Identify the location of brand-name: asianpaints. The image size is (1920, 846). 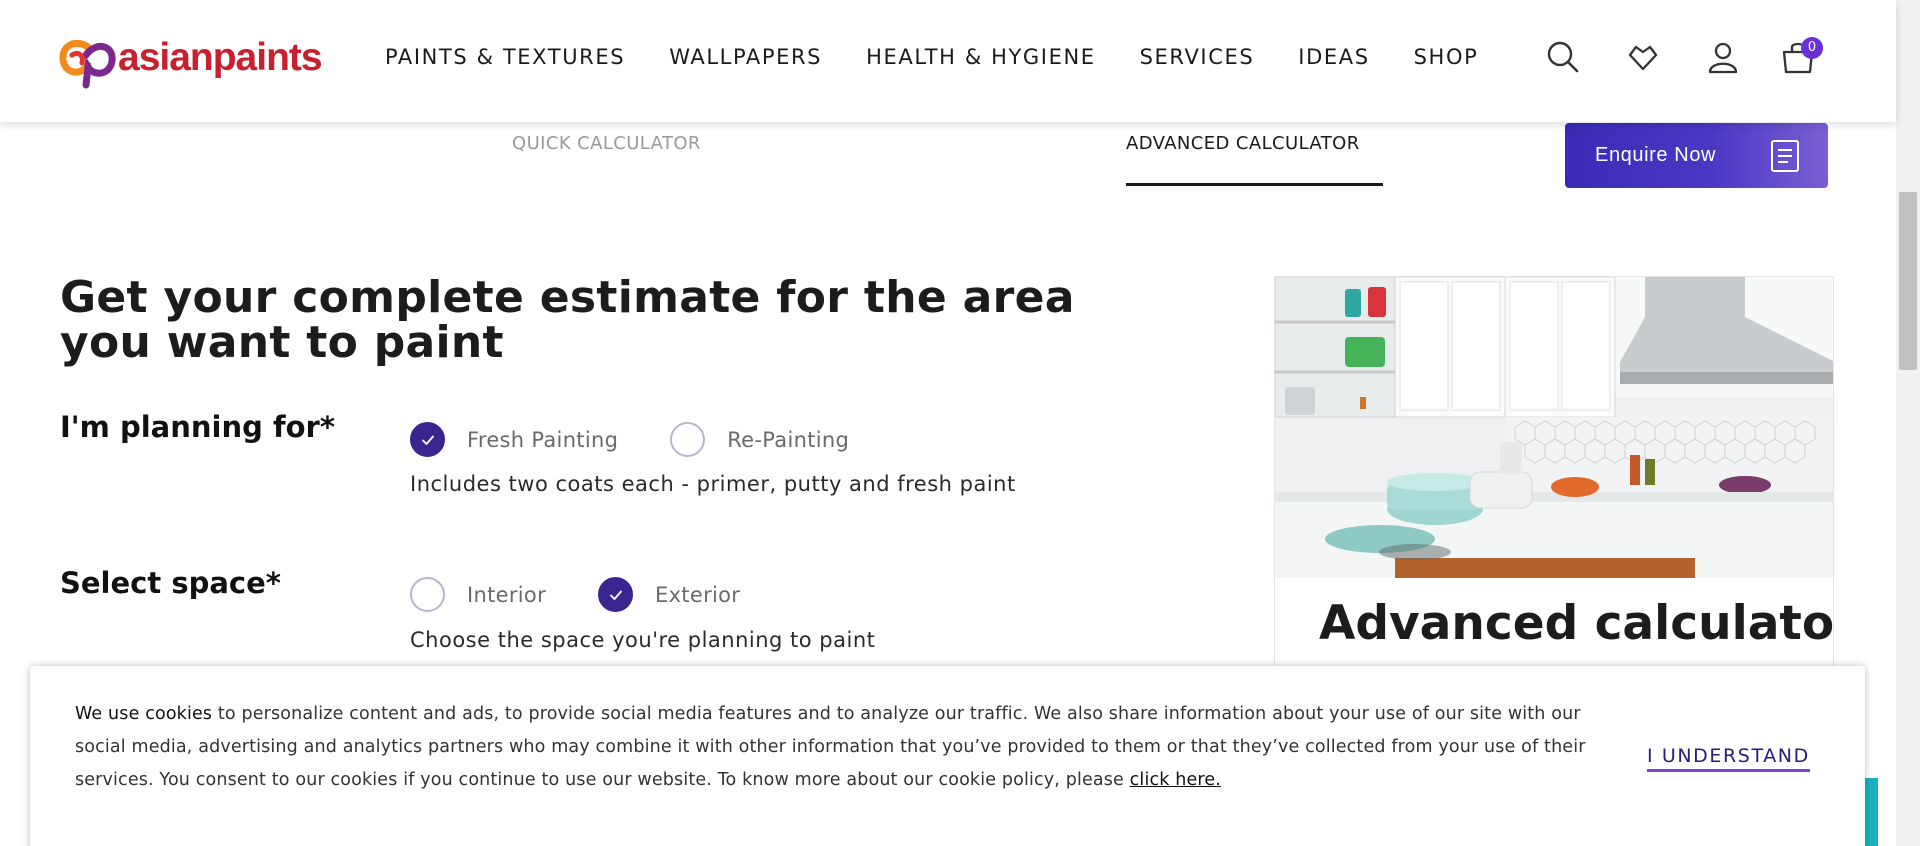
(220, 57).